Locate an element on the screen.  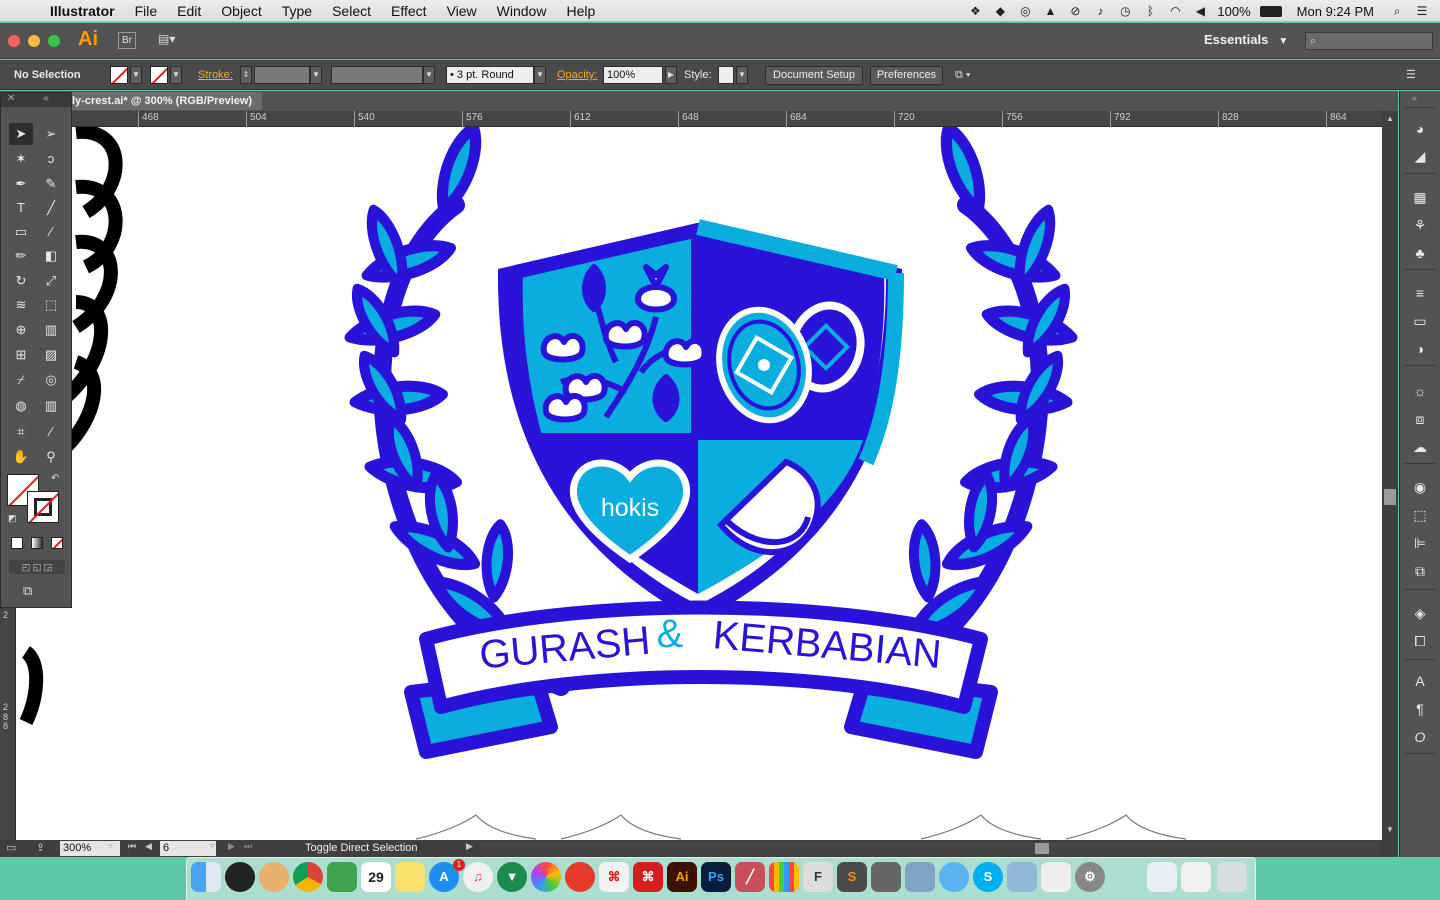
scroll-down-icon: ▼ is located at coordinates (1390, 829).